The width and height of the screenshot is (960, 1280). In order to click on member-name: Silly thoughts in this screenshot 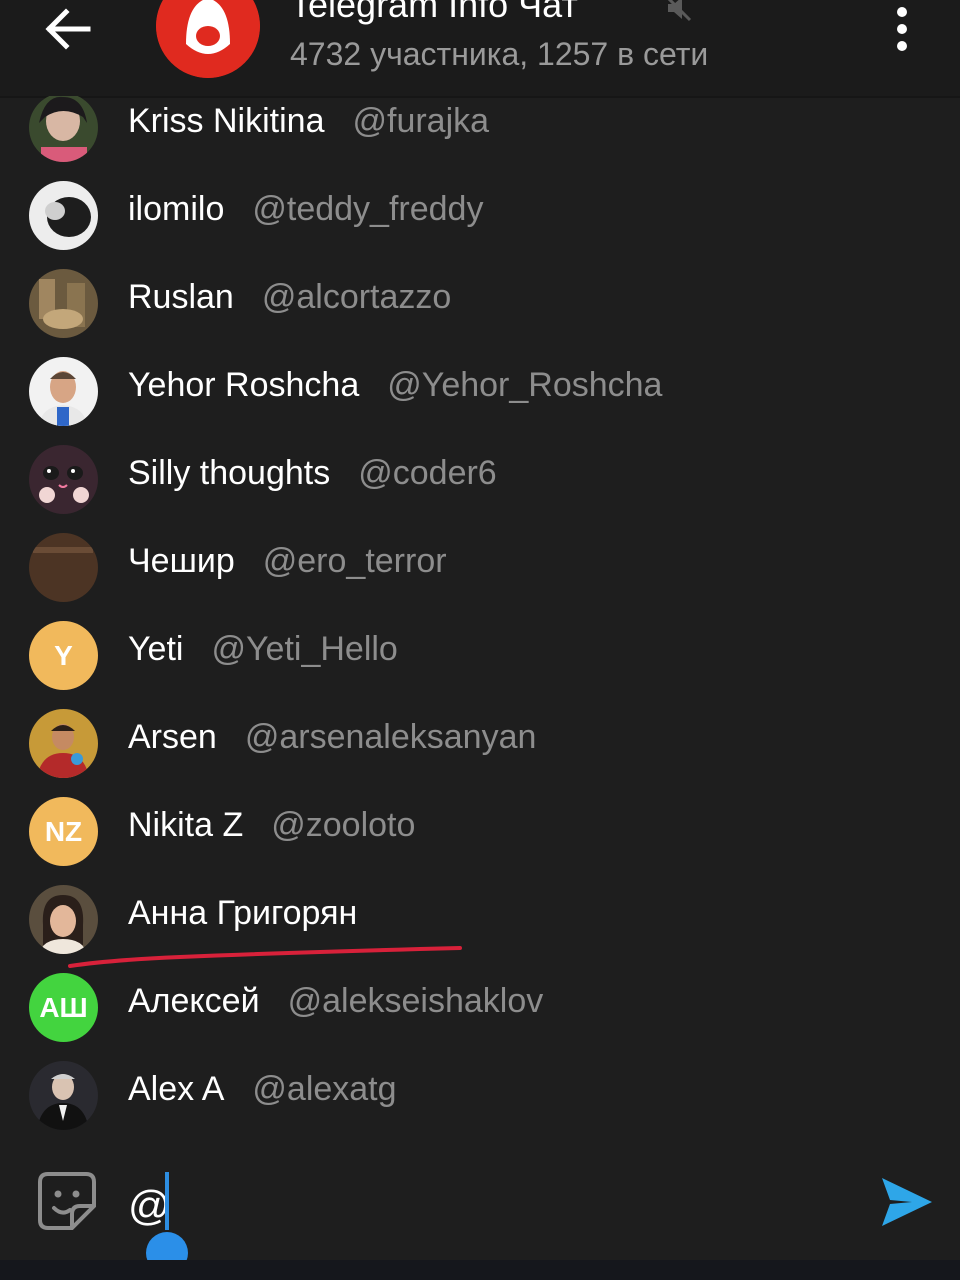, I will do `click(229, 473)`.